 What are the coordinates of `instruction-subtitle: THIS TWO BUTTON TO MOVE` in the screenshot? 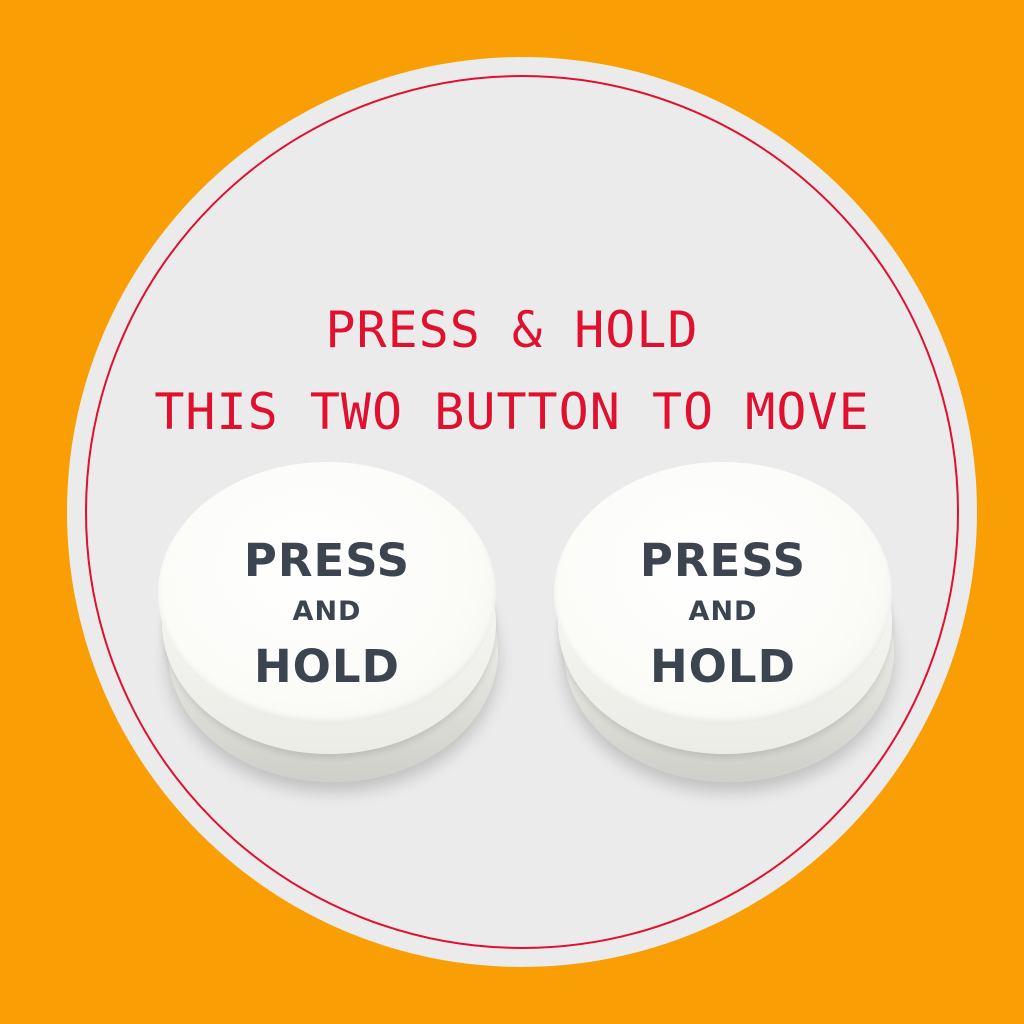 It's located at (512, 412).